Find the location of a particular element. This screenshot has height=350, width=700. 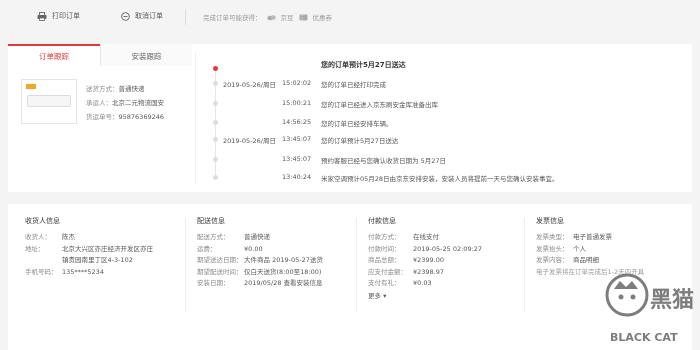

receiver-address-key: 地址： is located at coordinates (35, 248).